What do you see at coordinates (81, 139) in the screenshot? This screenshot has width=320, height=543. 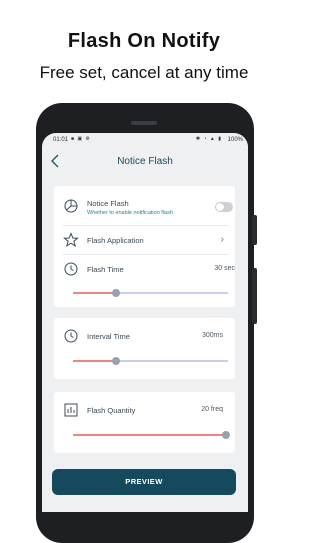 I see `notification-icons: ■ ▣ ⚙` at bounding box center [81, 139].